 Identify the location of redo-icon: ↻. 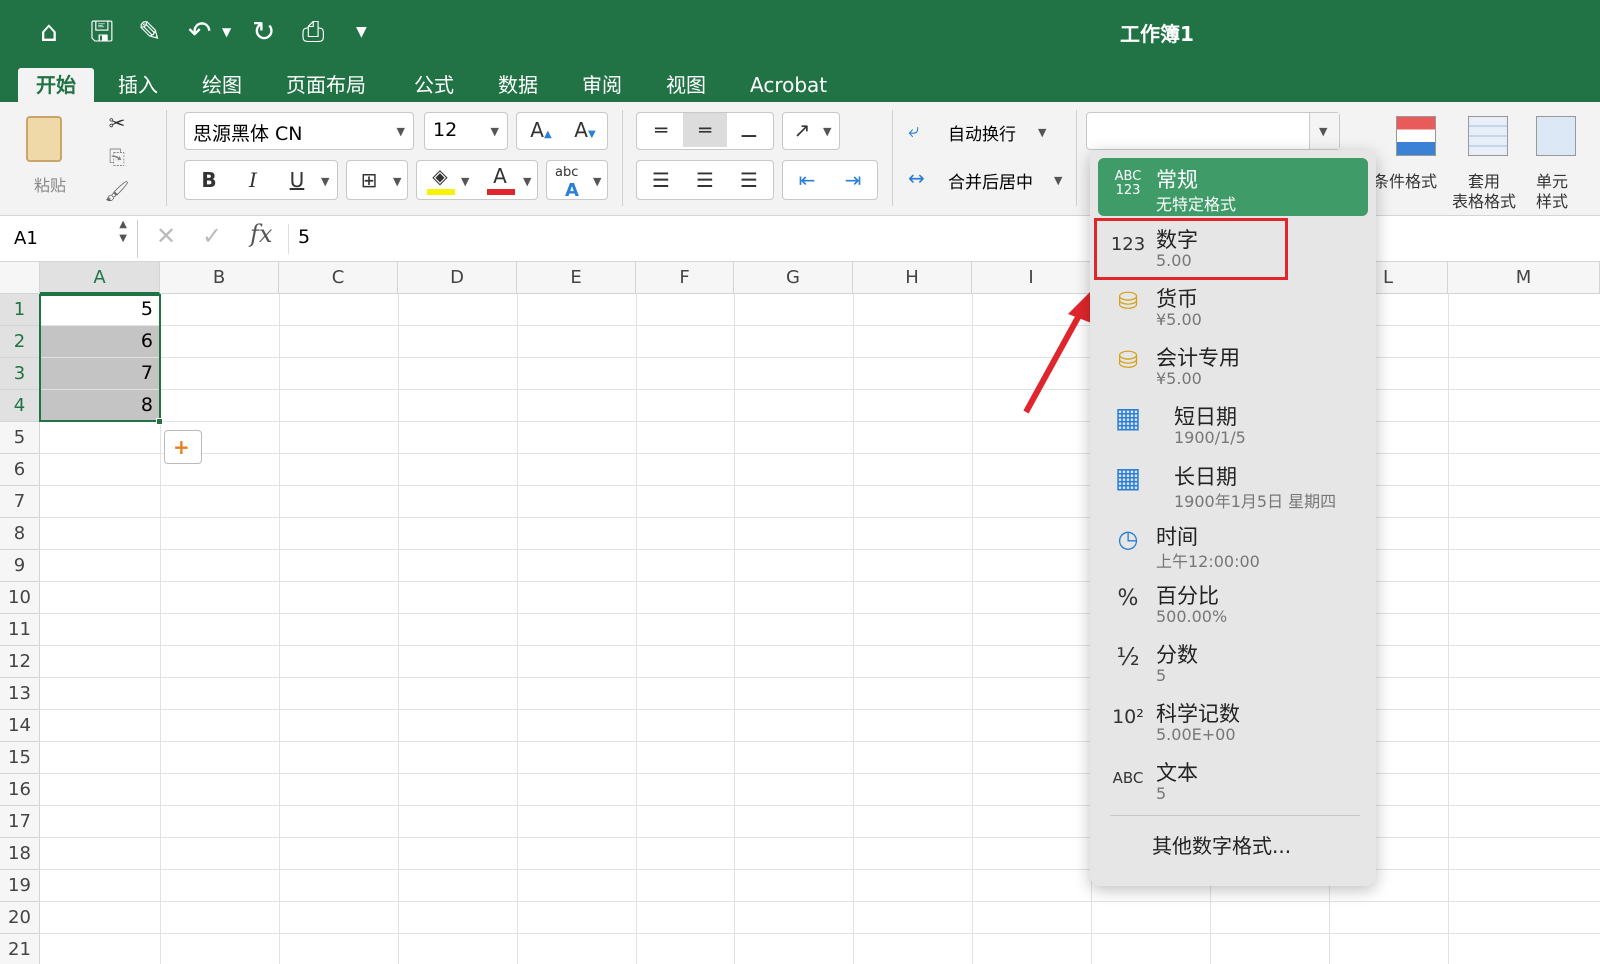
(263, 32).